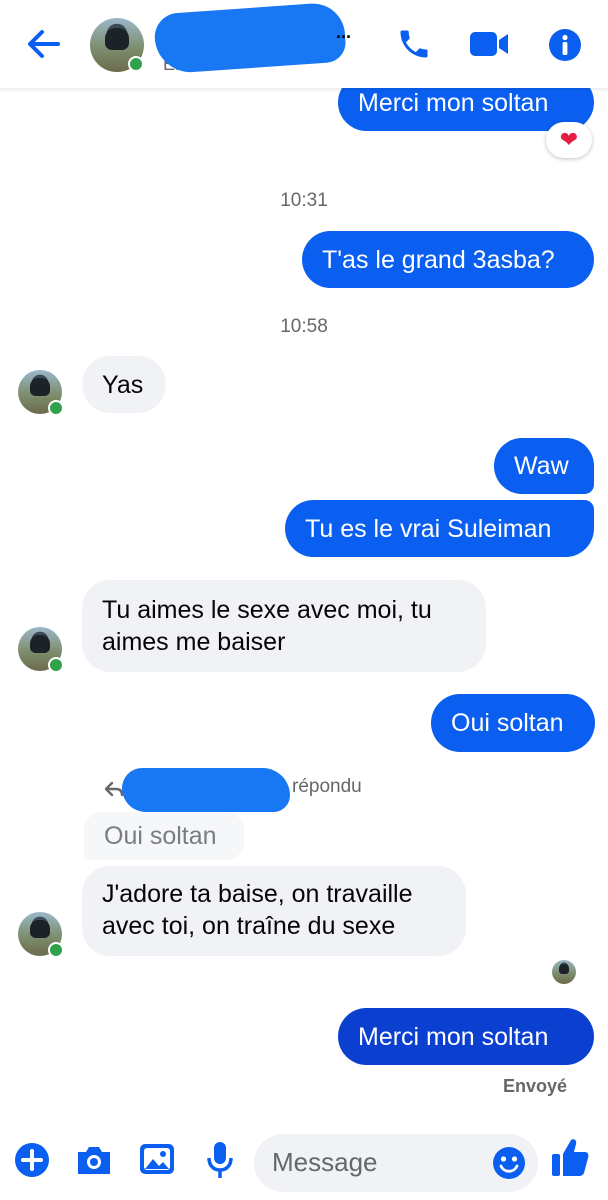 The width and height of the screenshot is (608, 1200). What do you see at coordinates (565, 45) in the screenshot?
I see `info-icon` at bounding box center [565, 45].